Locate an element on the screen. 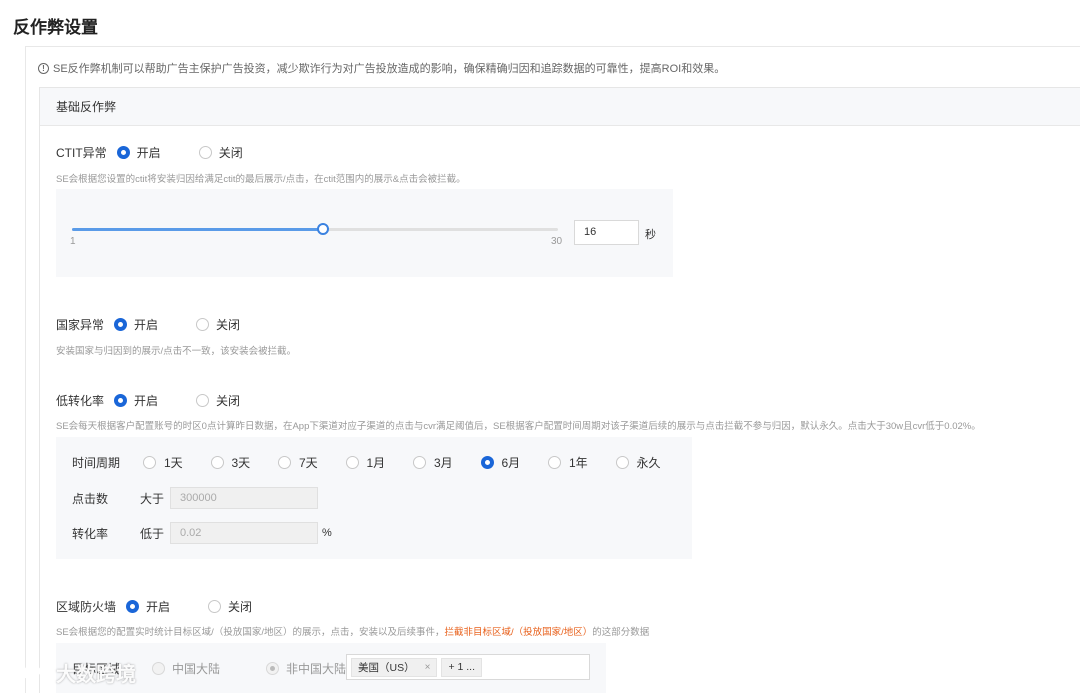  close-icon: × is located at coordinates (428, 667).